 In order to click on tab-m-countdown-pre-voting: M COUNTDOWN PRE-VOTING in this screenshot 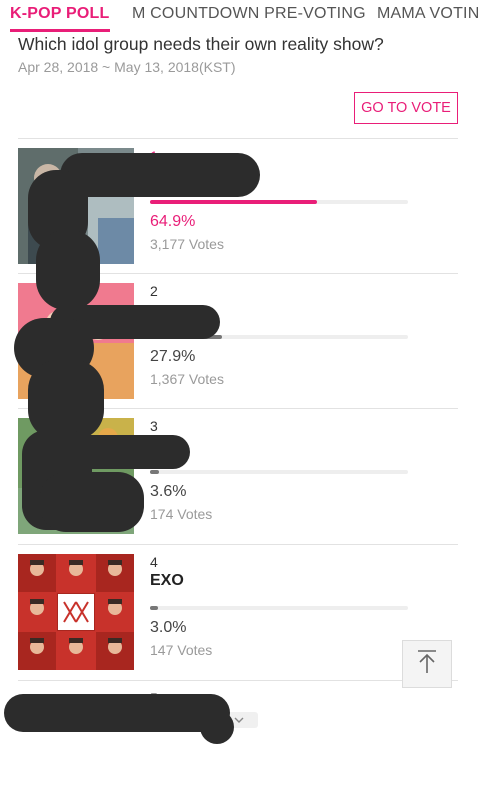, I will do `click(249, 14)`.